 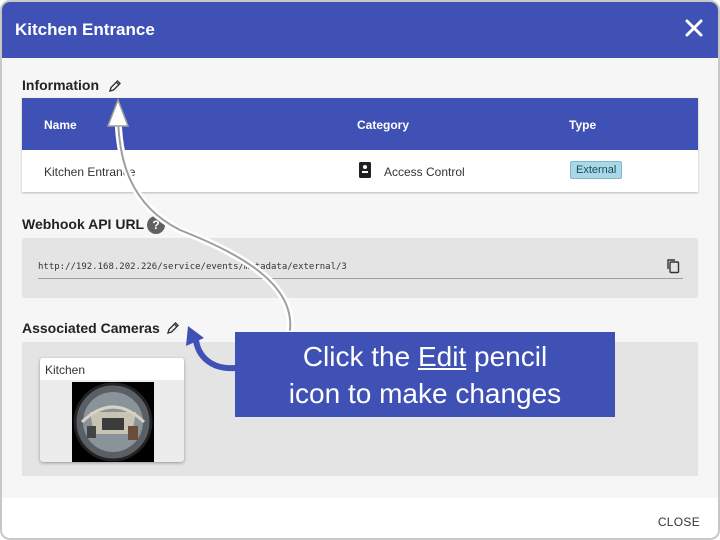 I want to click on close-button: CLOSE, so click(x=679, y=522).